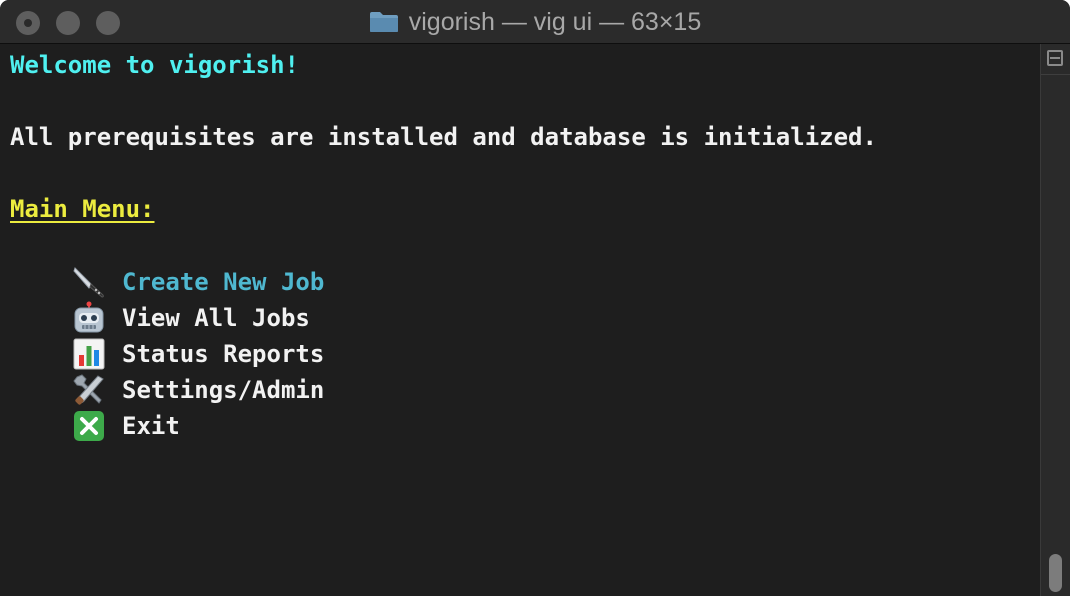 Image resolution: width=1070 pixels, height=596 pixels. What do you see at coordinates (223, 354) in the screenshot?
I see `menu-item-label: Status Reports` at bounding box center [223, 354].